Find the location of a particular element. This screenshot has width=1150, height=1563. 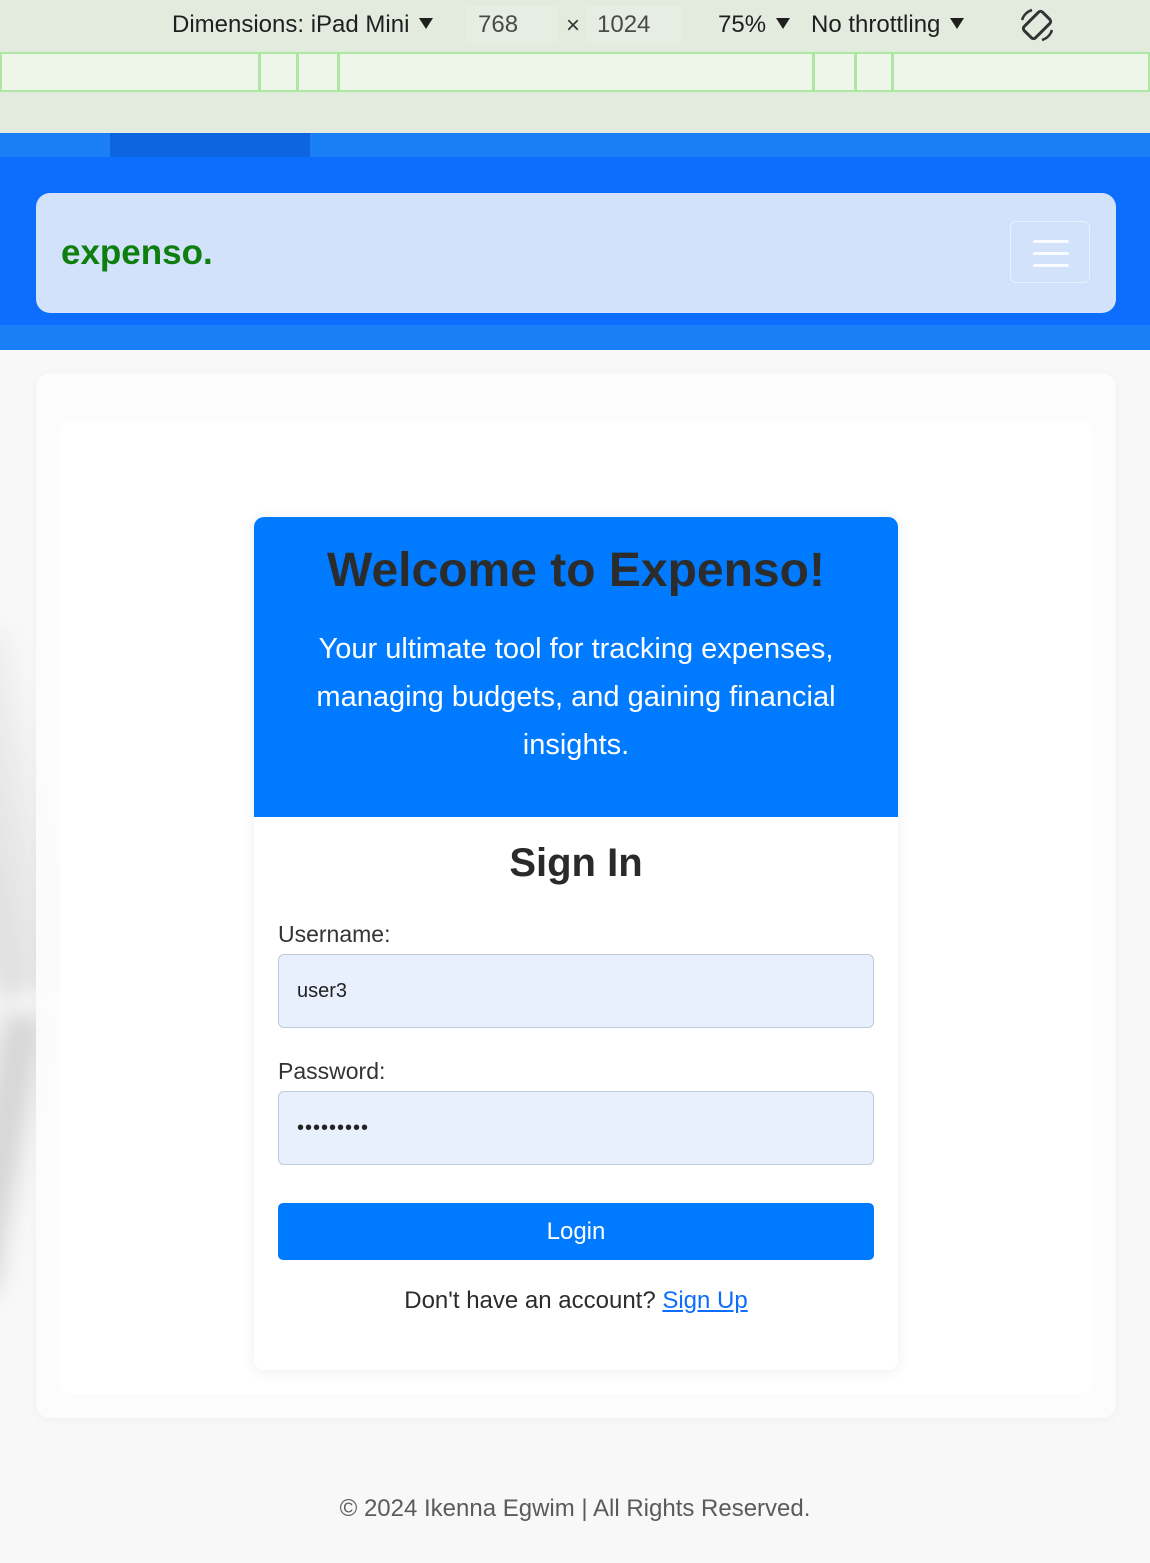

username-field is located at coordinates (576, 991).